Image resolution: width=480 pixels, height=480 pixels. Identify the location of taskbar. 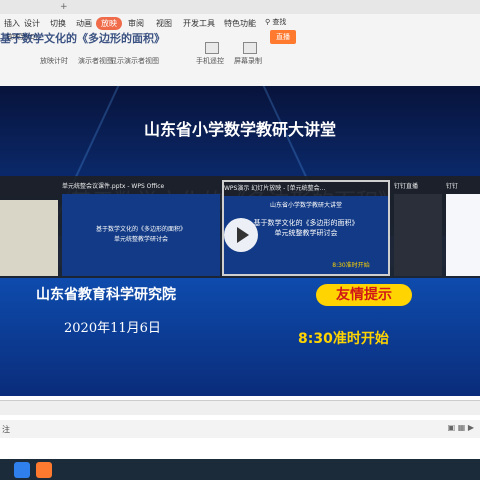
(240, 469).